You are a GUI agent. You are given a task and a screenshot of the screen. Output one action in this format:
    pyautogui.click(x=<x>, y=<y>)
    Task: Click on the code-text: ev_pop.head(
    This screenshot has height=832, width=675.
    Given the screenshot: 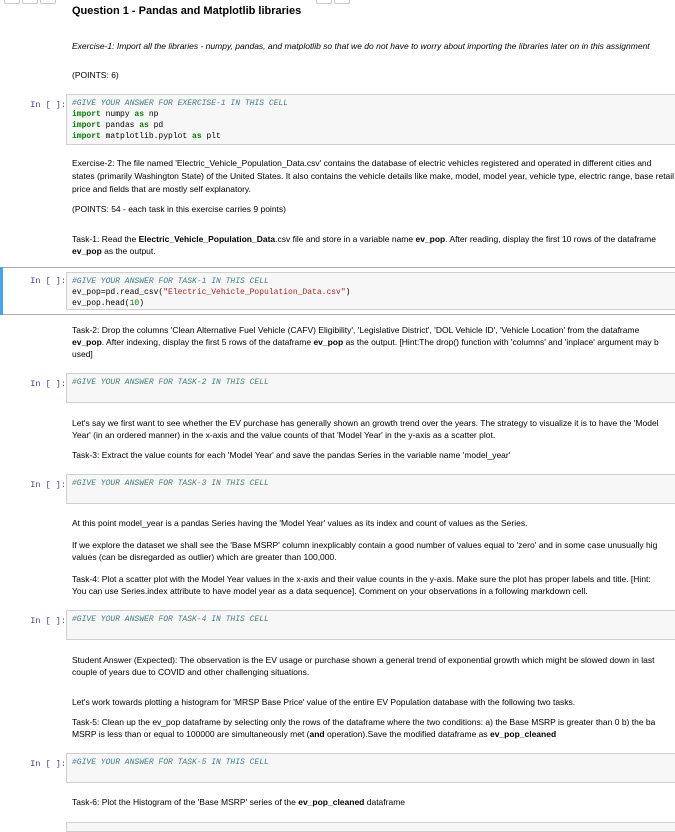 What is the action you would take?
    pyautogui.click(x=101, y=303)
    